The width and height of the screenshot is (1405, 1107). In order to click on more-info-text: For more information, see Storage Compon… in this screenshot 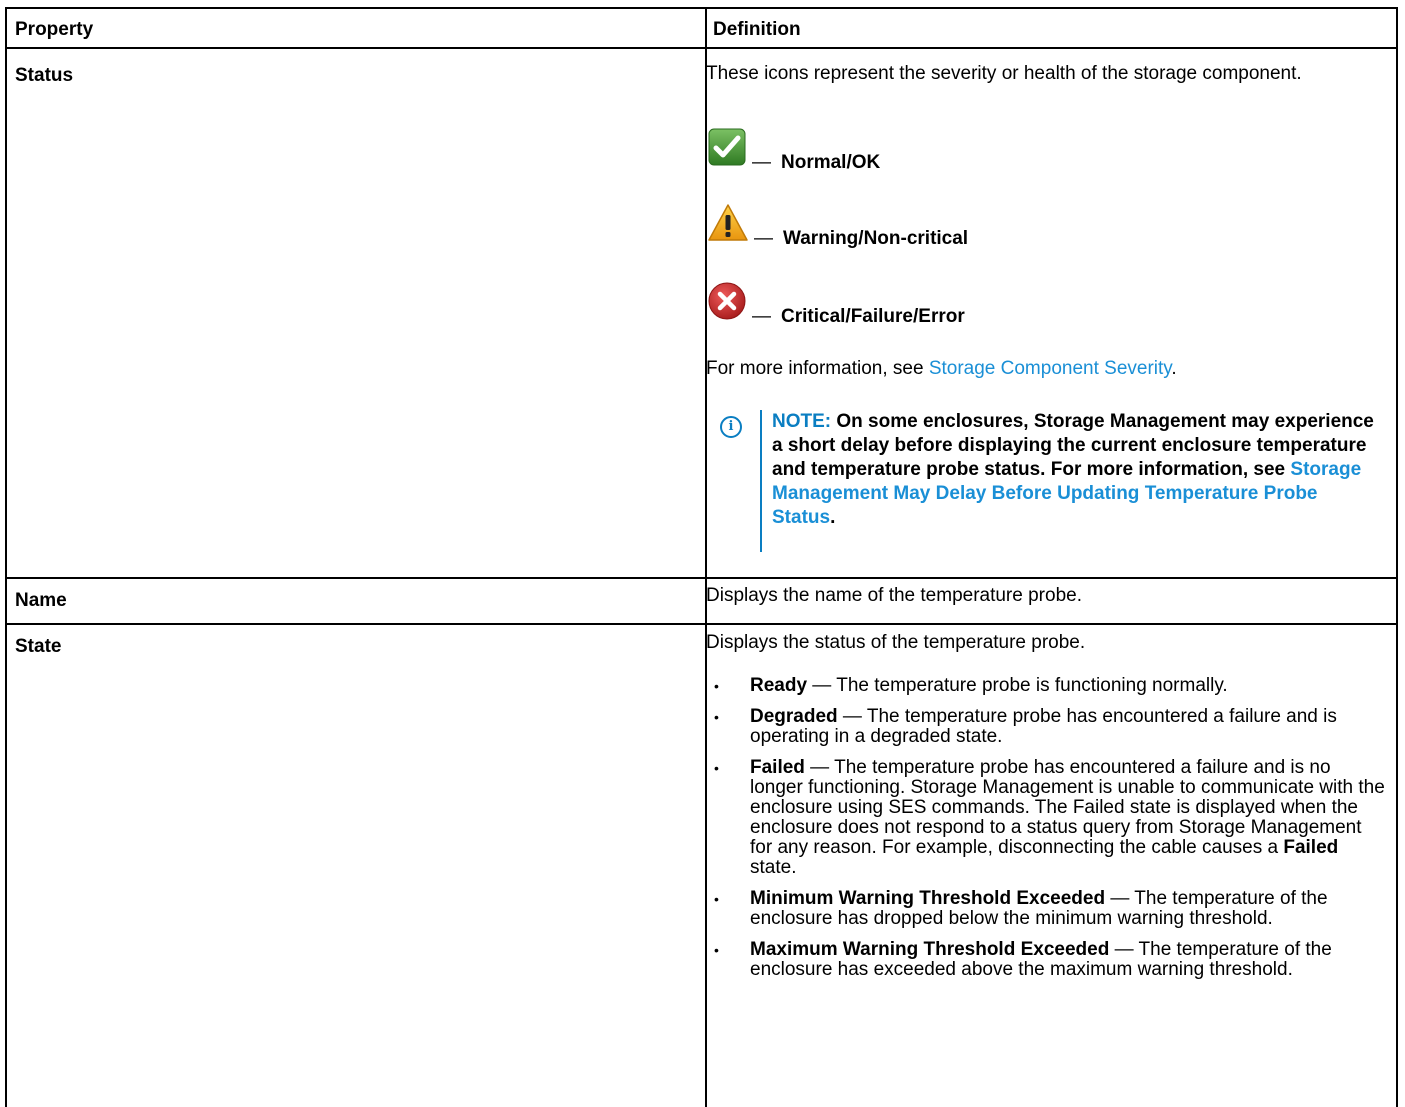, I will do `click(941, 368)`.